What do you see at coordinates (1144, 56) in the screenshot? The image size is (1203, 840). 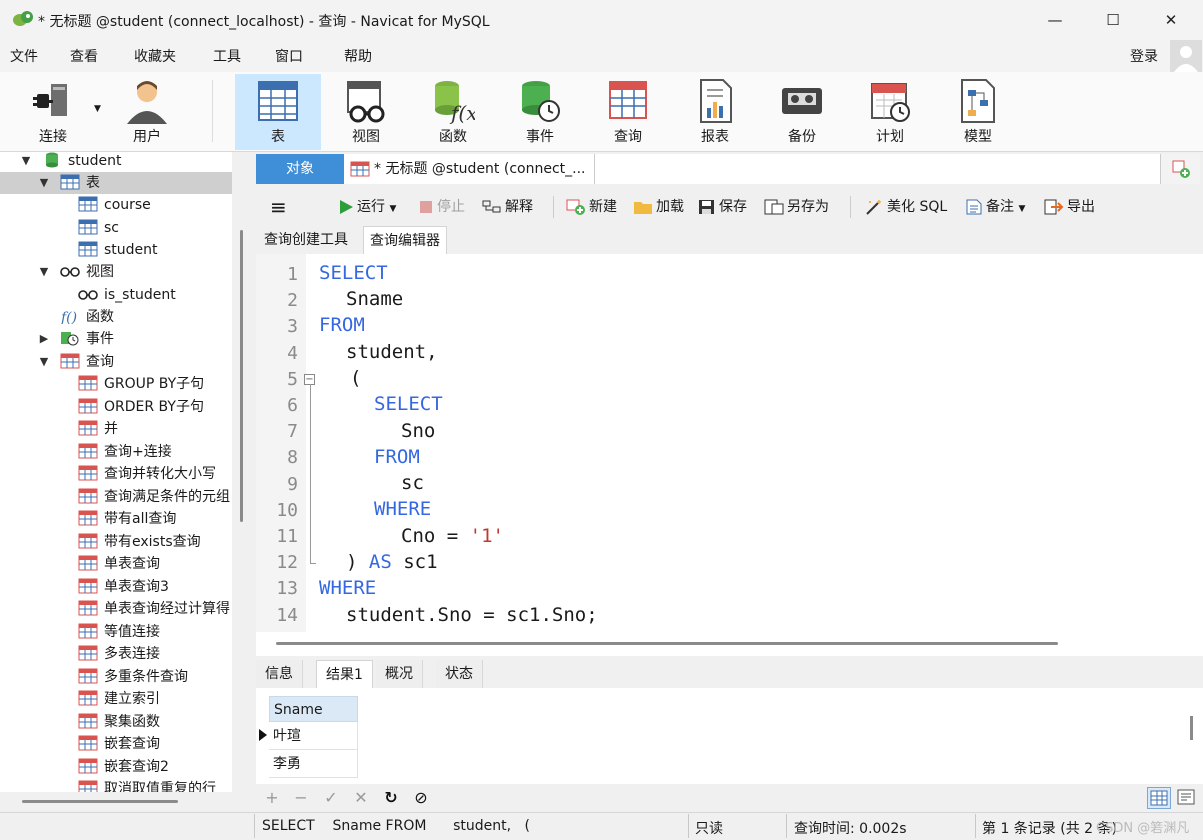 I see `login-link: 登录` at bounding box center [1144, 56].